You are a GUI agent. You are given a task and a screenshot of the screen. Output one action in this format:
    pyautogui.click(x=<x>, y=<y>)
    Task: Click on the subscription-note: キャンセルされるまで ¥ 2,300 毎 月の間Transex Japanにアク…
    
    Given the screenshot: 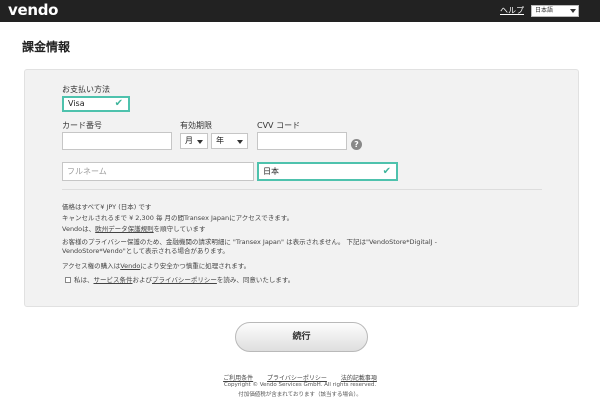 What is the action you would take?
    pyautogui.click(x=178, y=218)
    